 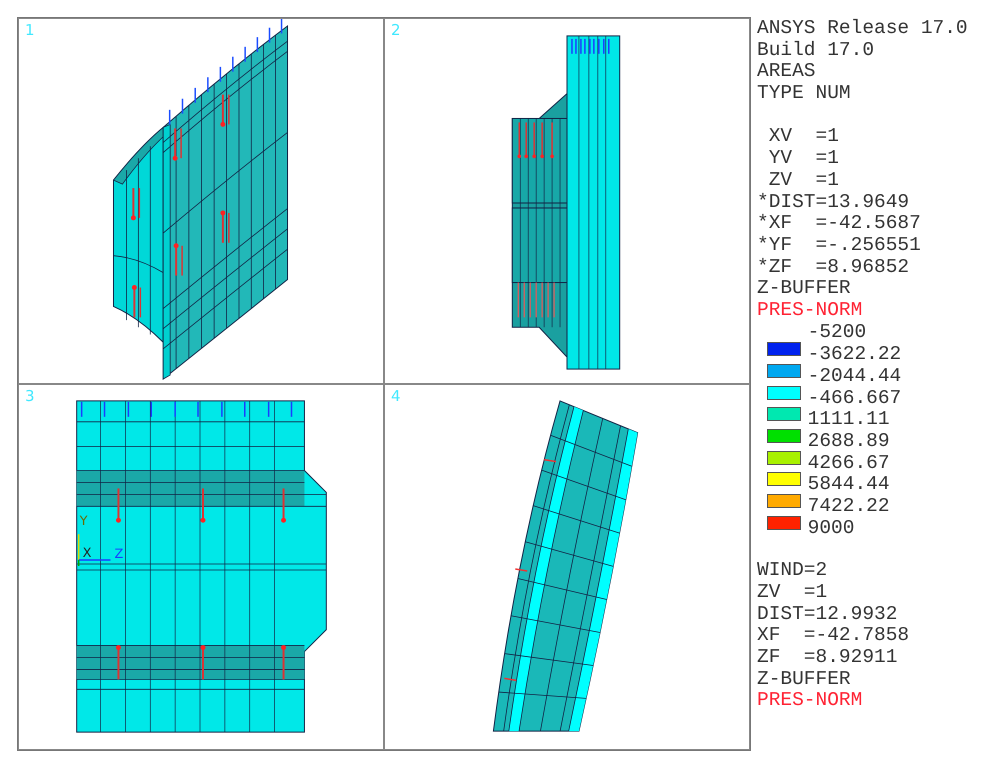 What do you see at coordinates (396, 30) in the screenshot?
I see `viewport-number: 2` at bounding box center [396, 30].